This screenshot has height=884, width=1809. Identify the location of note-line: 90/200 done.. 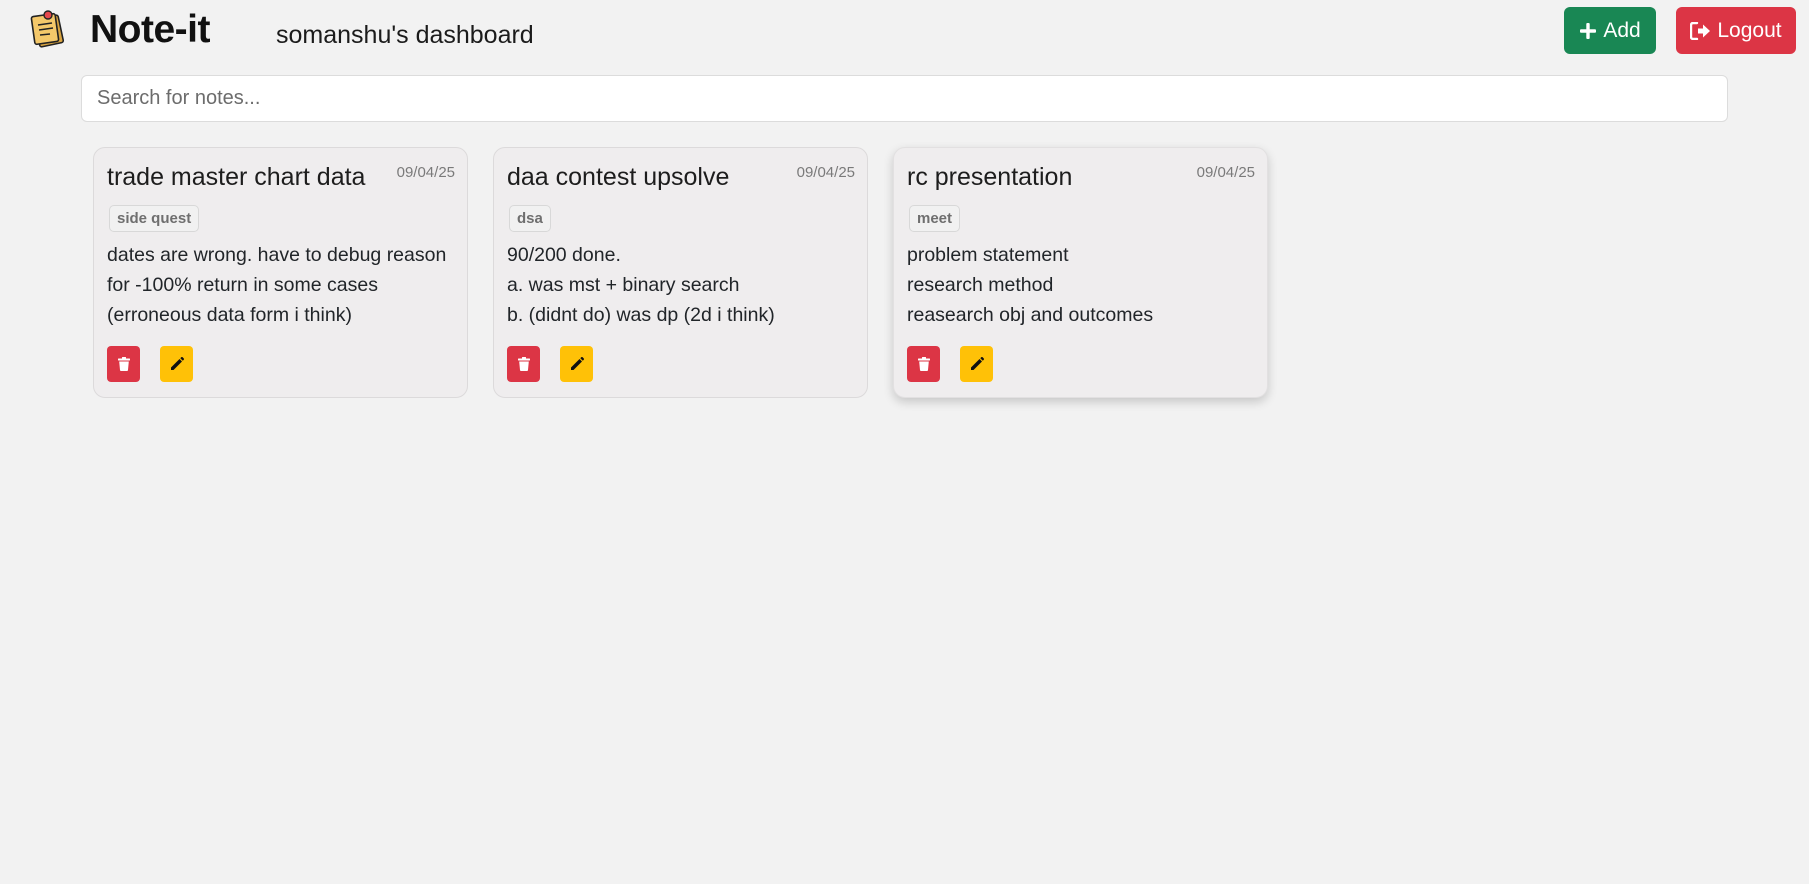
(564, 255).